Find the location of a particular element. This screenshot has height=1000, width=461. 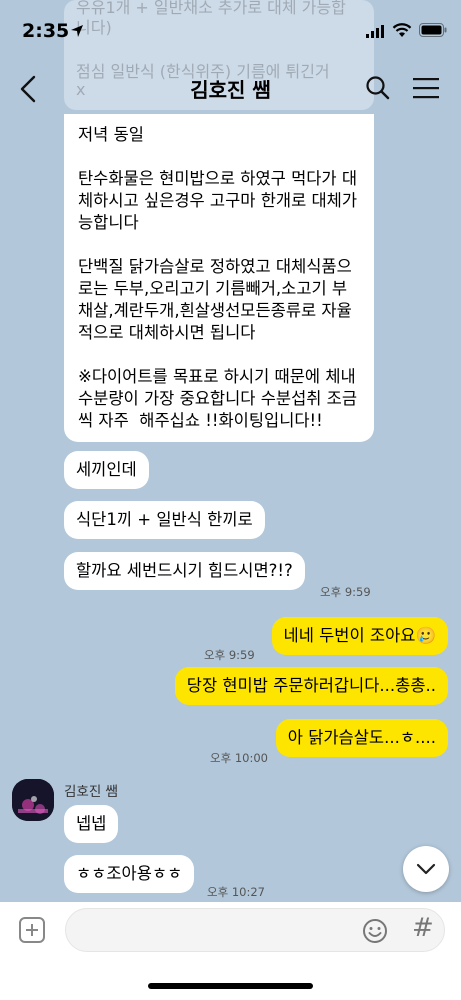

chat-title: 김호진 쌤 is located at coordinates (230, 90).